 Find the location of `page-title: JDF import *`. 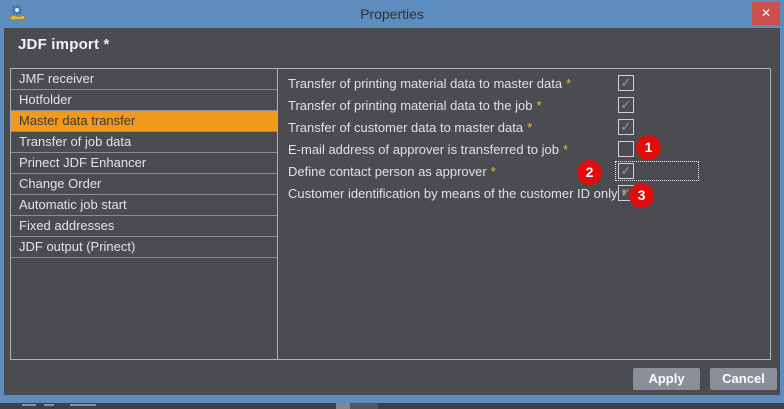

page-title: JDF import * is located at coordinates (64, 44).